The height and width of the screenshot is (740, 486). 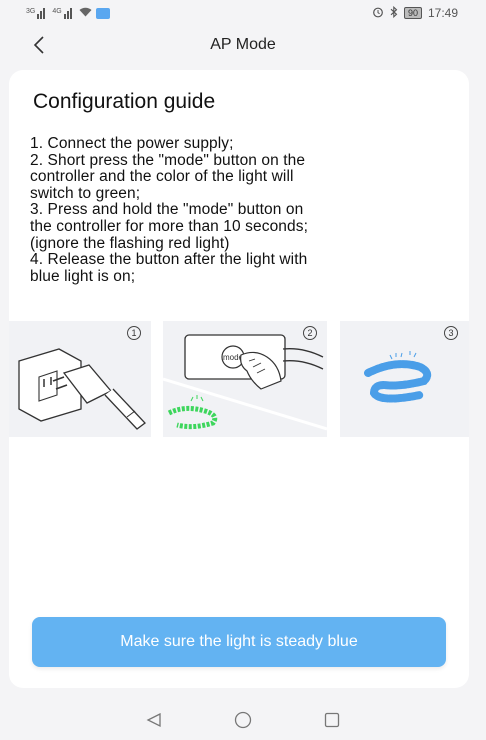 What do you see at coordinates (83, 276) in the screenshot?
I see `guide-line: blue light is on;` at bounding box center [83, 276].